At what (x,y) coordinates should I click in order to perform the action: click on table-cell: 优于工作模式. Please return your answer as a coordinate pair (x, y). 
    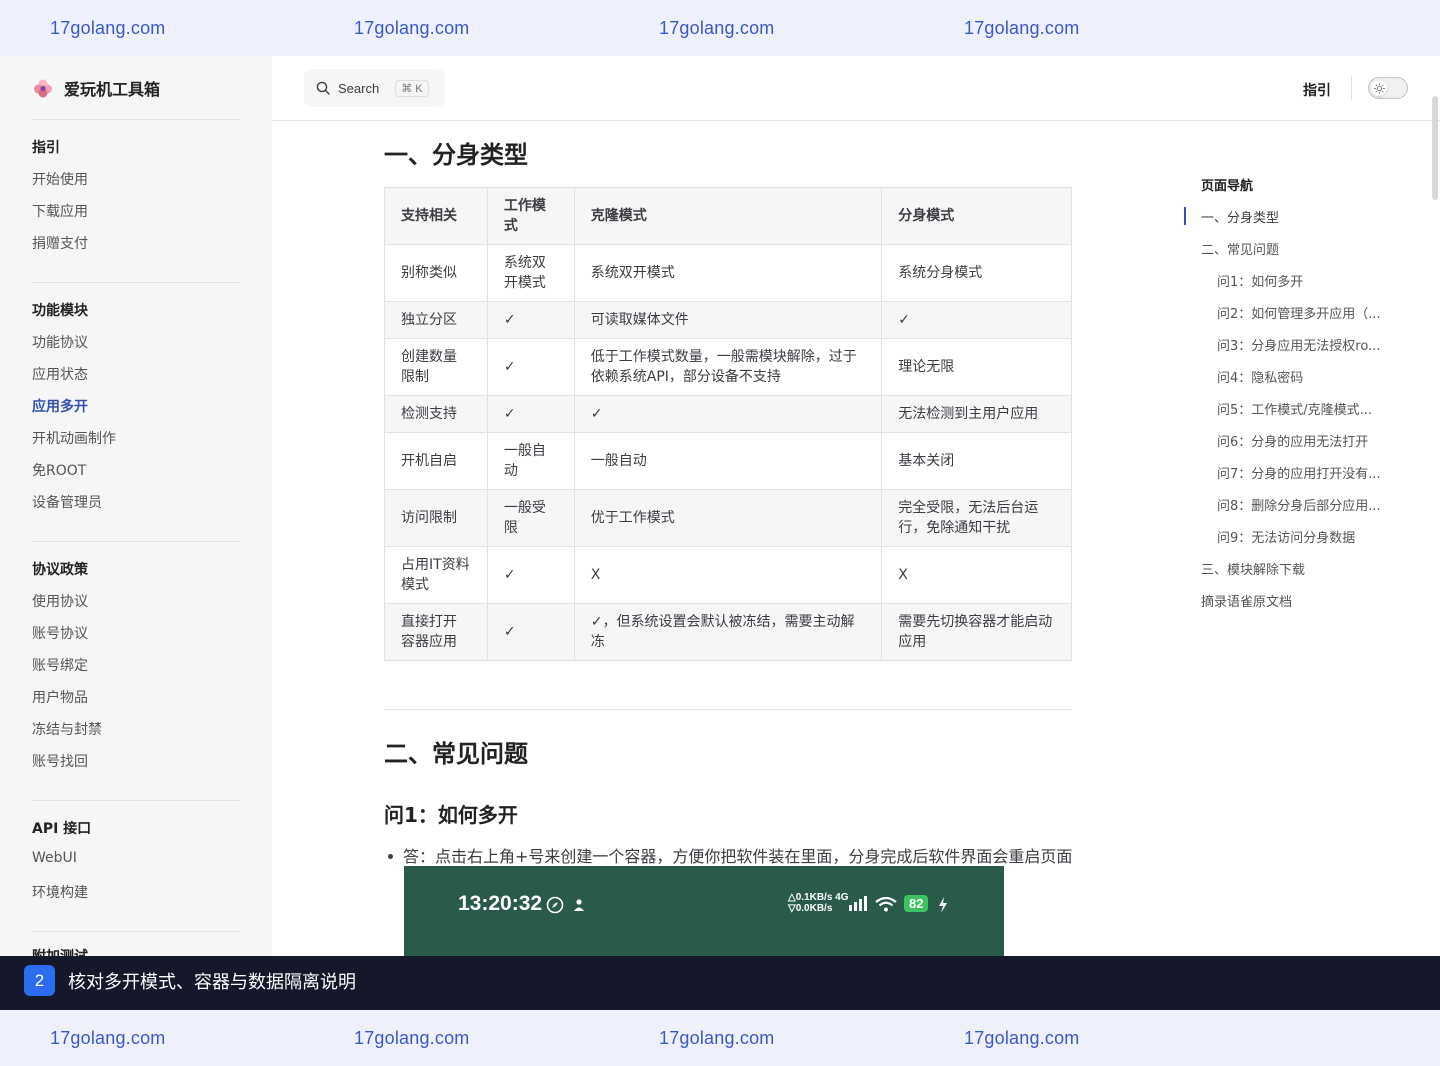
    Looking at the image, I should click on (728, 518).